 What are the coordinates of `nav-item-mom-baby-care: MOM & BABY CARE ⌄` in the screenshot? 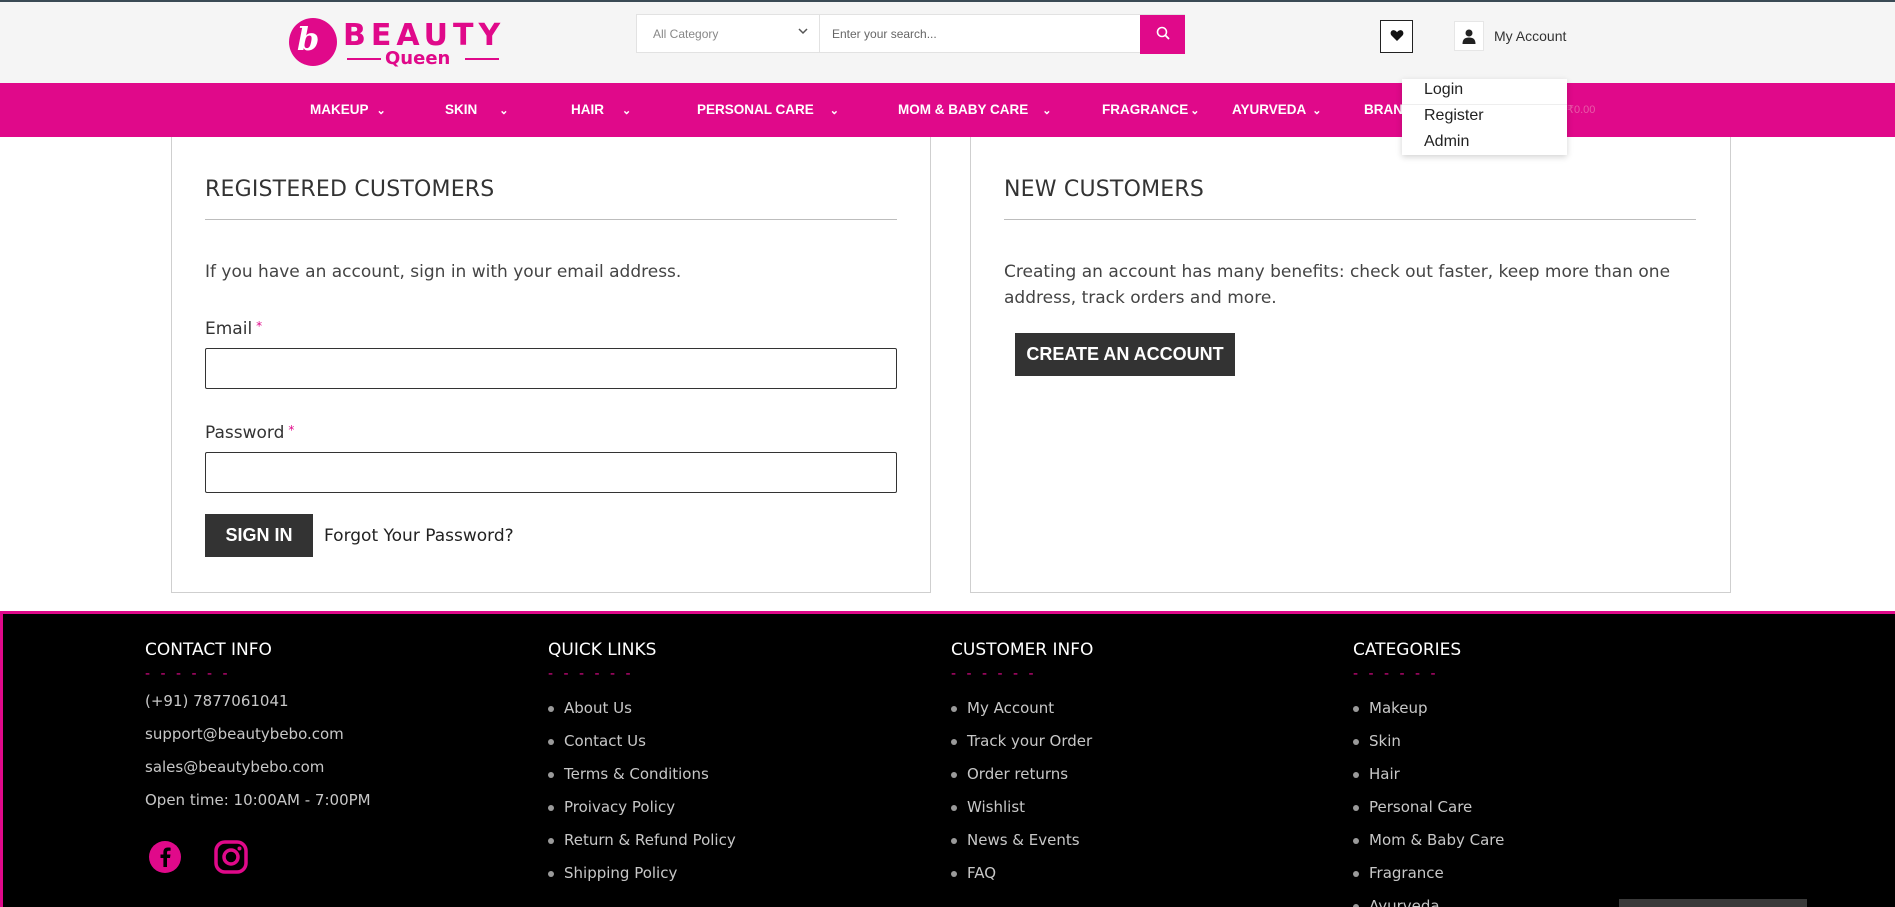 It's located at (974, 109).